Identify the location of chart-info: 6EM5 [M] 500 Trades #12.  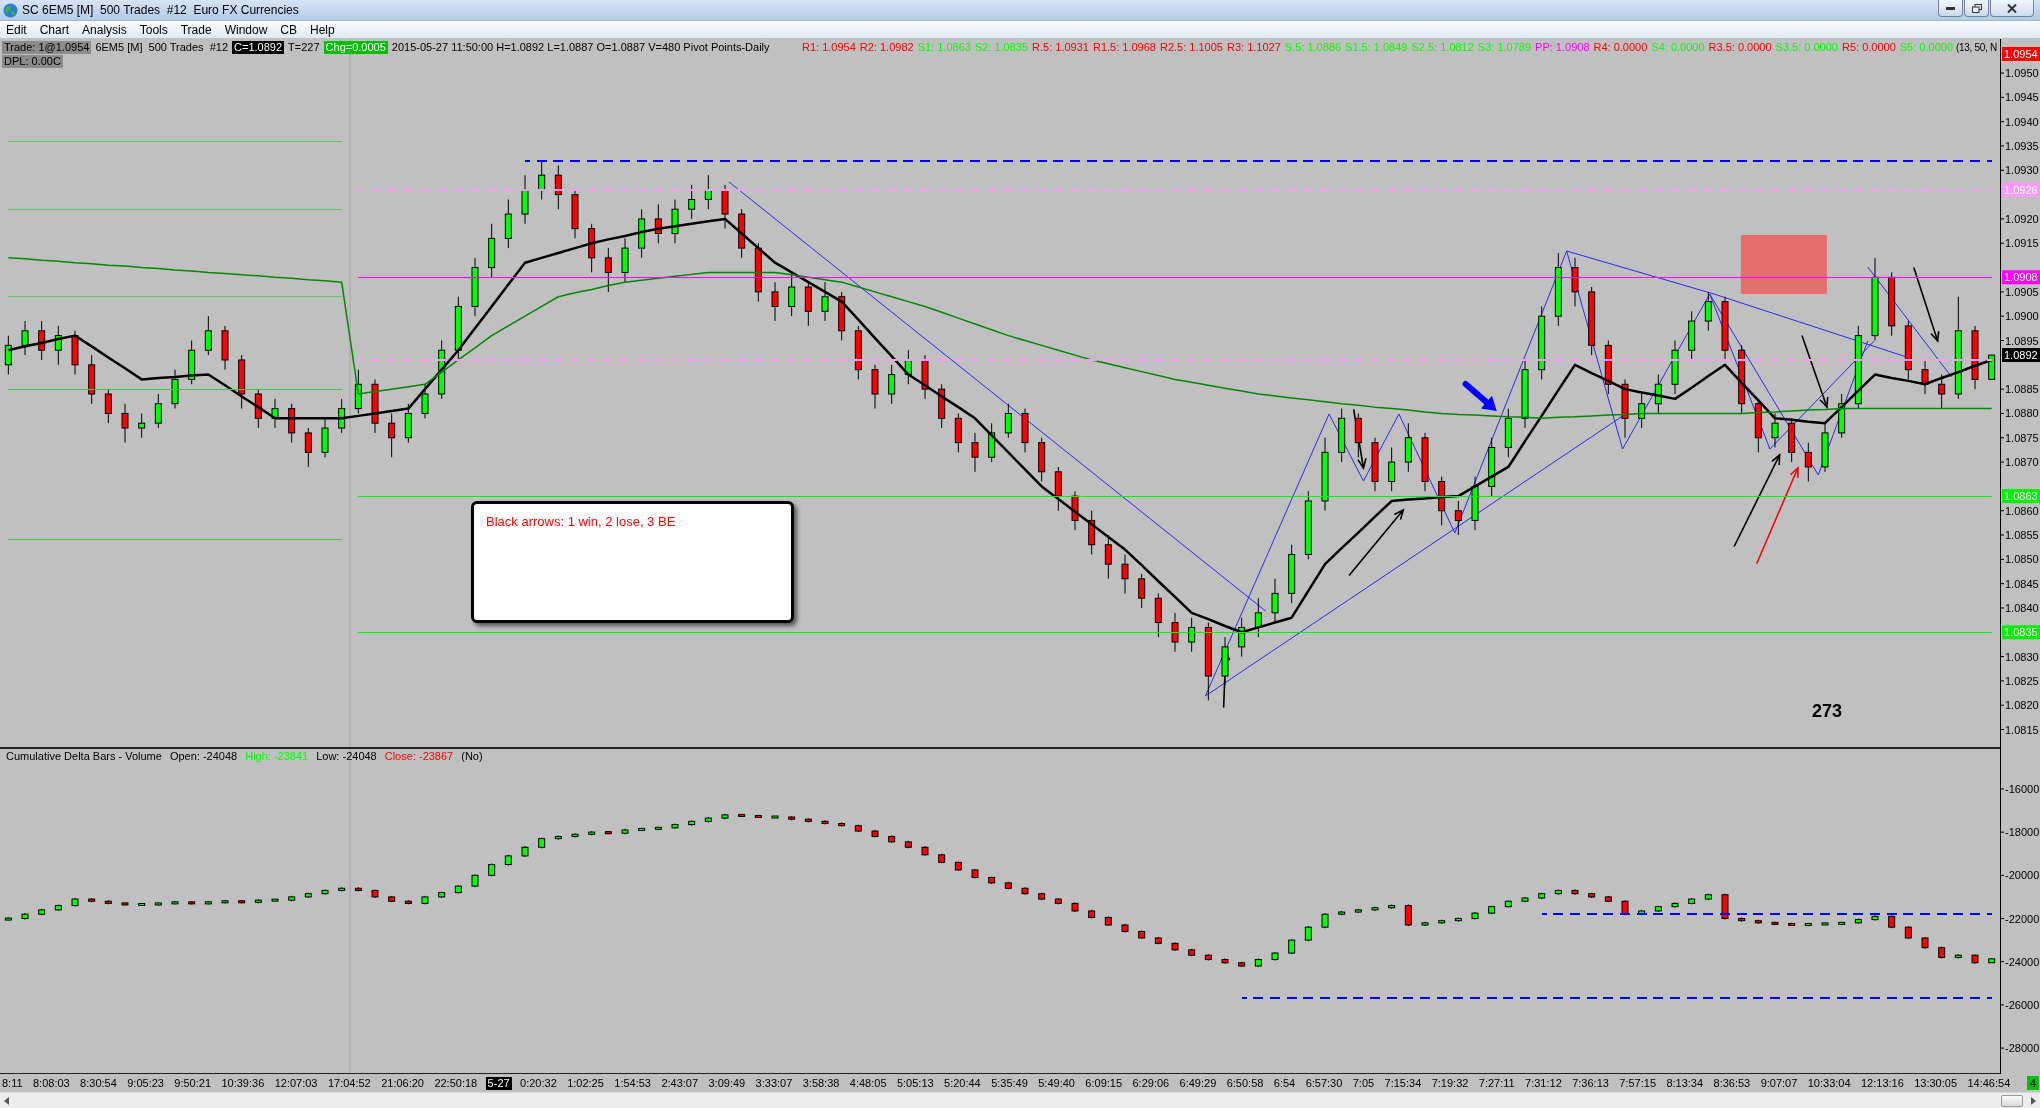
(162, 47).